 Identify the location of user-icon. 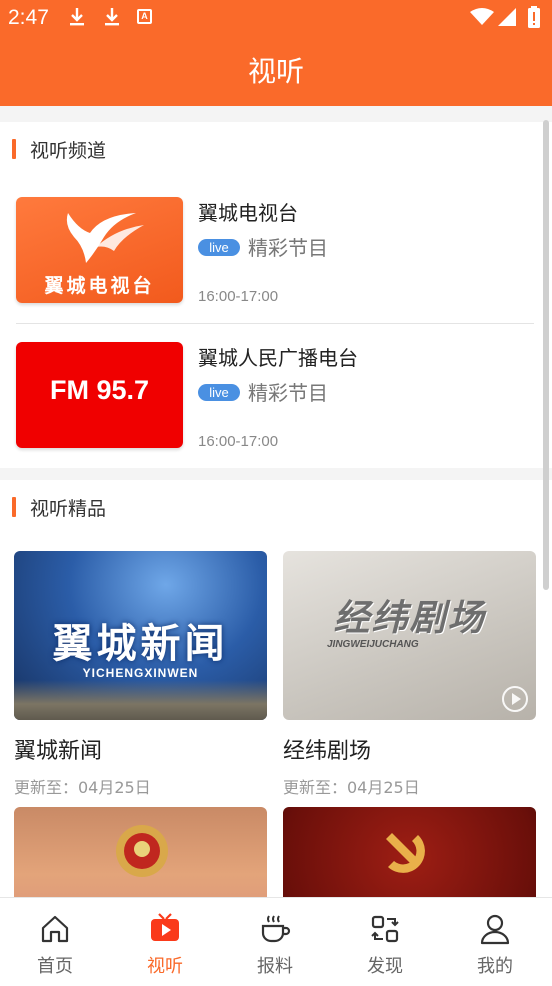
(495, 929).